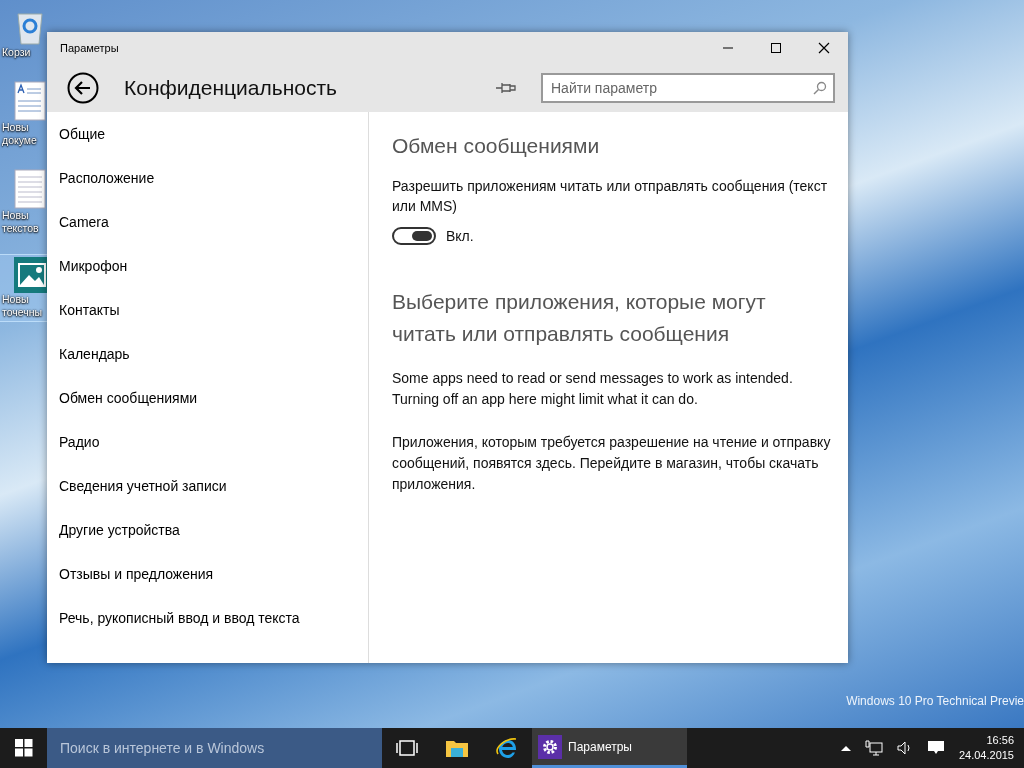 The width and height of the screenshot is (1024, 768). I want to click on desktop-icon-label: точечны, so click(22, 312).